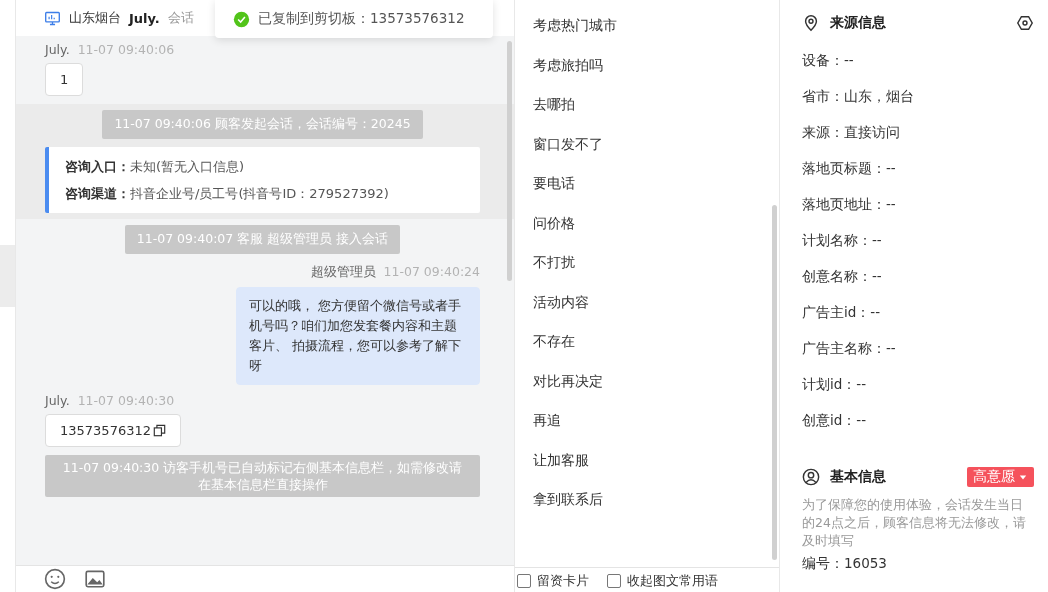 This screenshot has width=1048, height=592. I want to click on phrase-item: 要电话, so click(656, 192).